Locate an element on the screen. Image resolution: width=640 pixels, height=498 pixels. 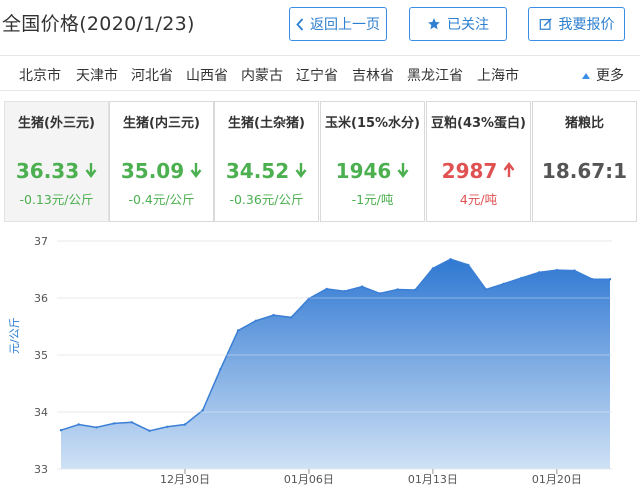
card-value-text: 36.33 is located at coordinates (47, 171).